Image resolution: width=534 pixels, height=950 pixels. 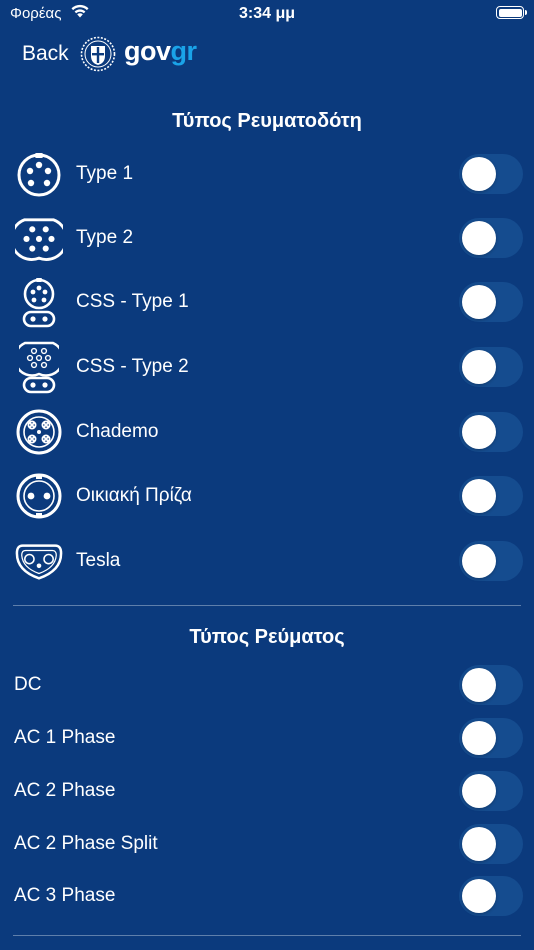 I want to click on connector-row-ccs-type1: CSS - Type 1, so click(x=267, y=302).